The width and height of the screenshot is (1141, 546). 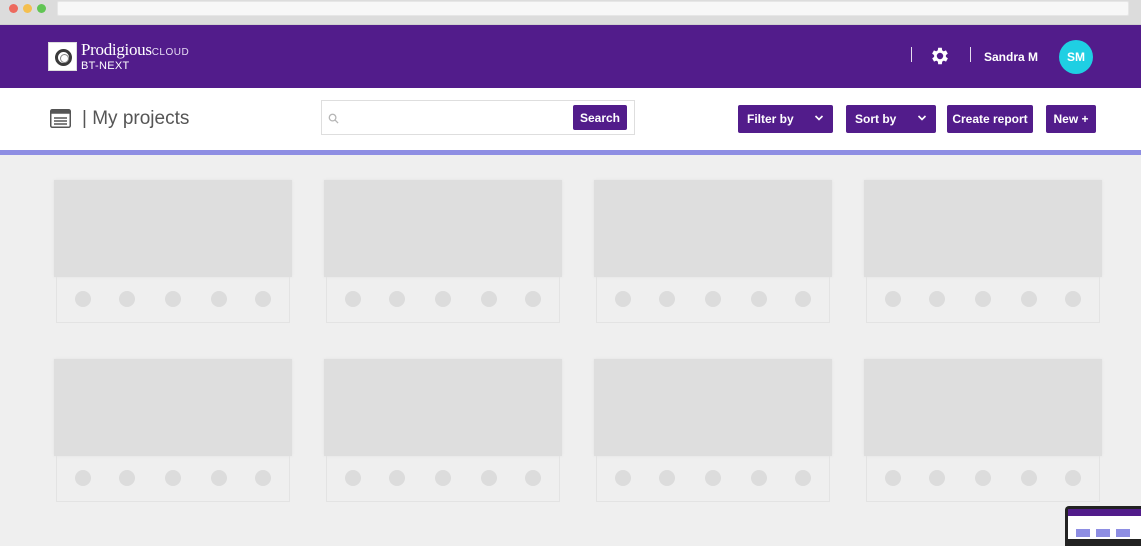 I want to click on projects-list-icon, so click(x=60, y=118).